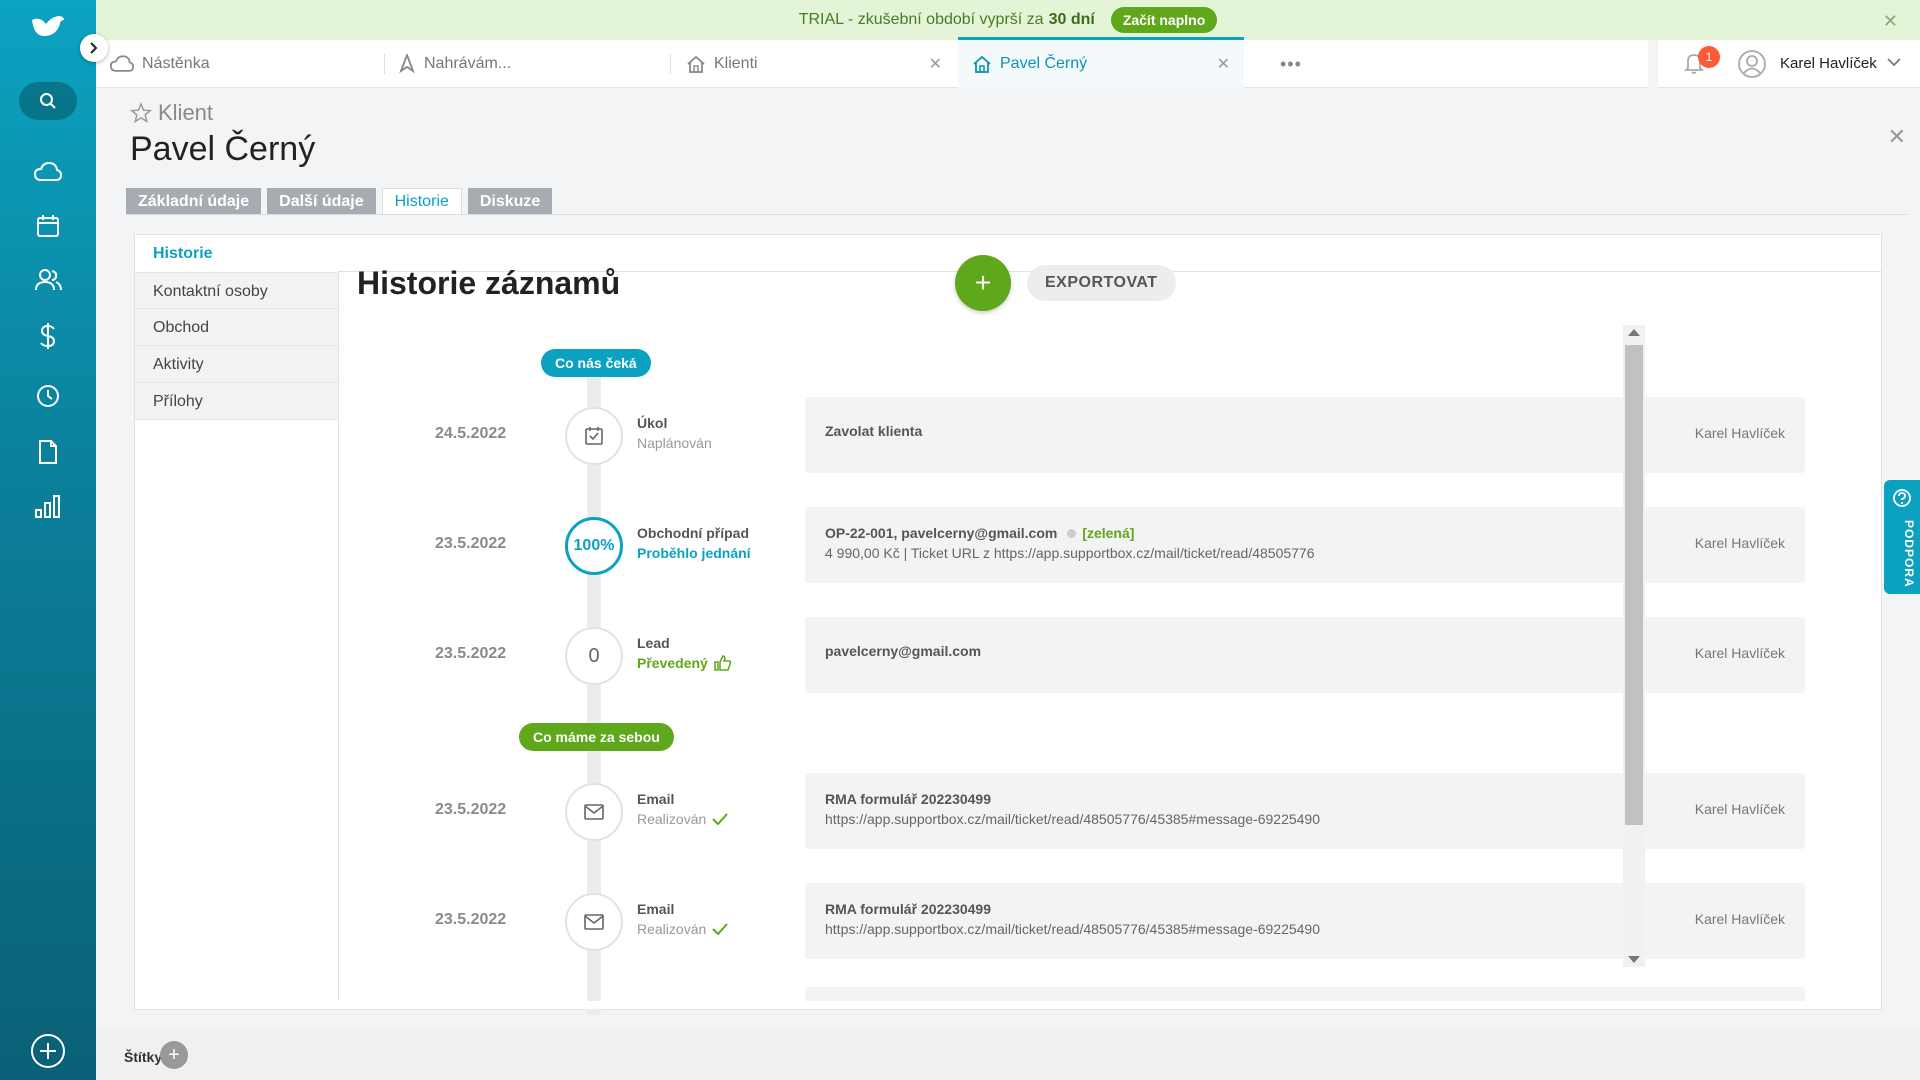 This screenshot has height=1080, width=1920. I want to click on avatar, so click(1752, 66).